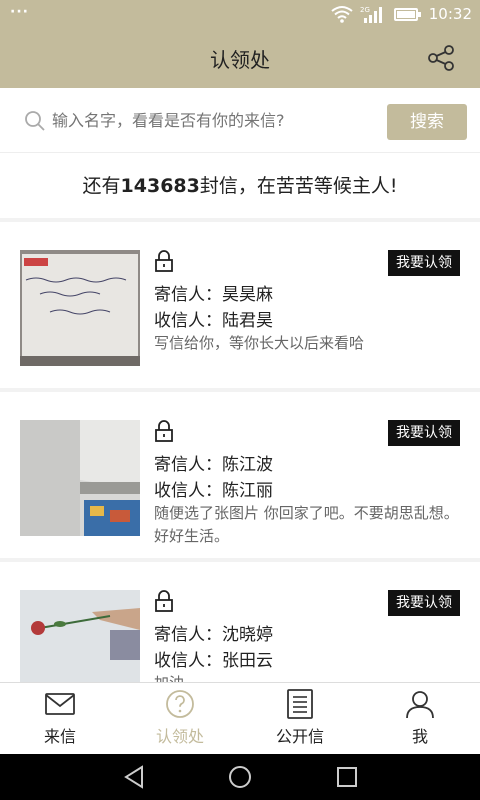  Describe the element at coordinates (59, 736) in the screenshot. I see `nav-label: 来信` at that location.